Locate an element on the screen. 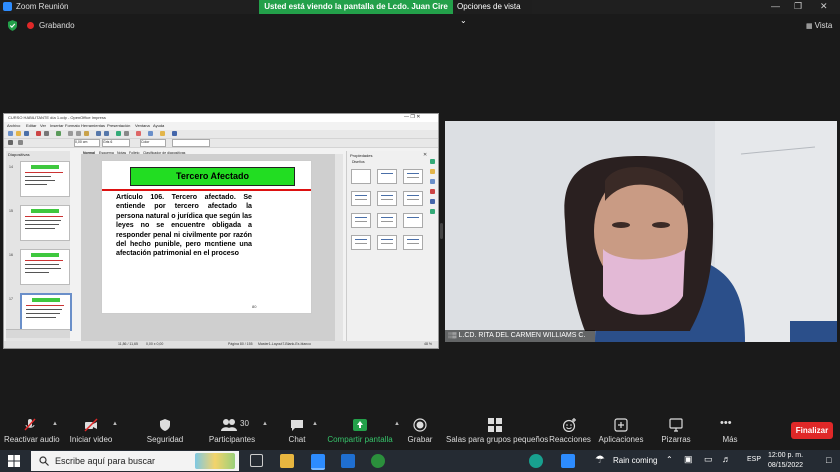 This screenshot has height=472, width=840. menu-archivo: Archivo is located at coordinates (13, 125).